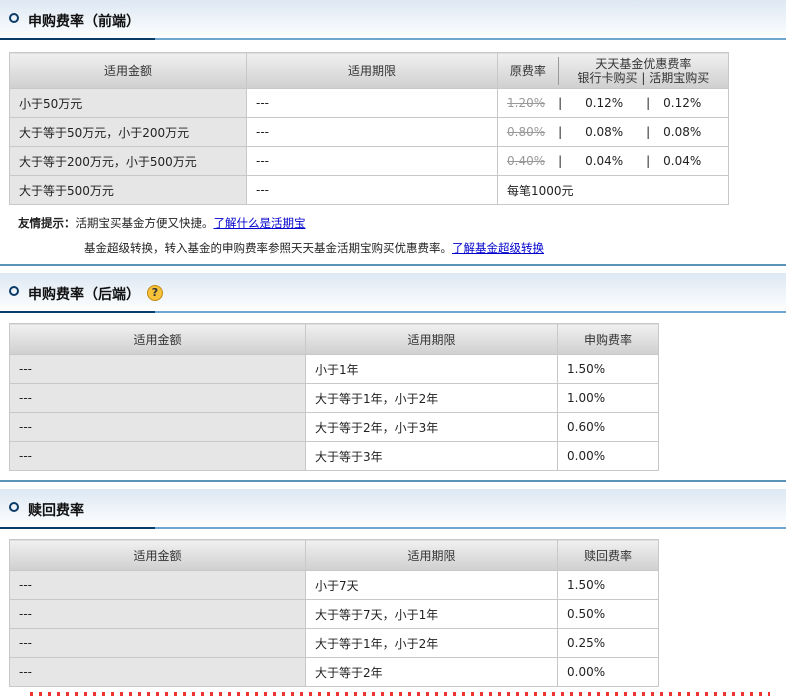 This screenshot has width=786, height=696. Describe the element at coordinates (144, 223) in the screenshot. I see `tips-text: 活期宝买基金方便又快捷。` at that location.